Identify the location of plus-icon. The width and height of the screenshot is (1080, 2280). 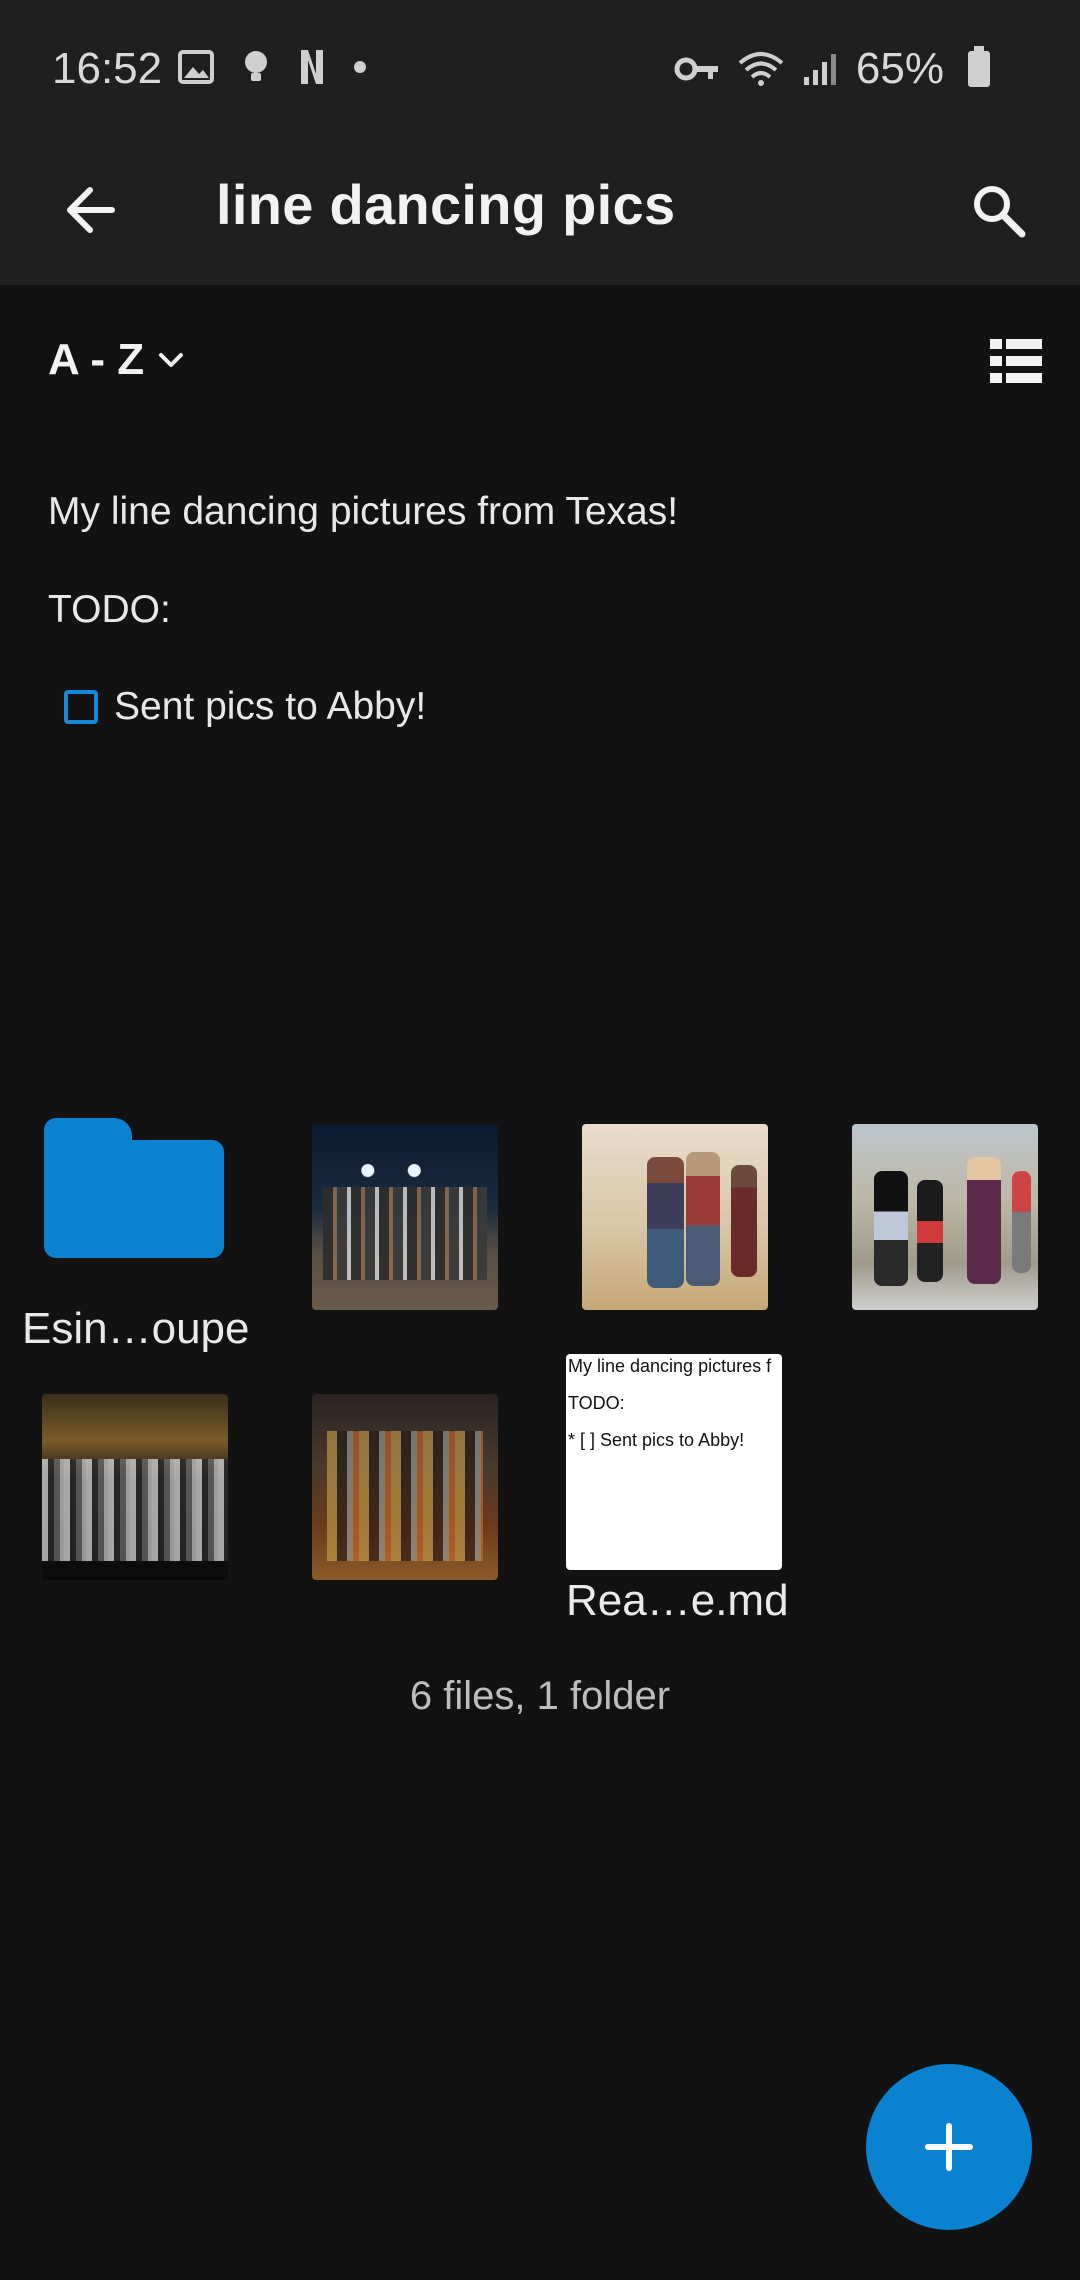
(949, 2147).